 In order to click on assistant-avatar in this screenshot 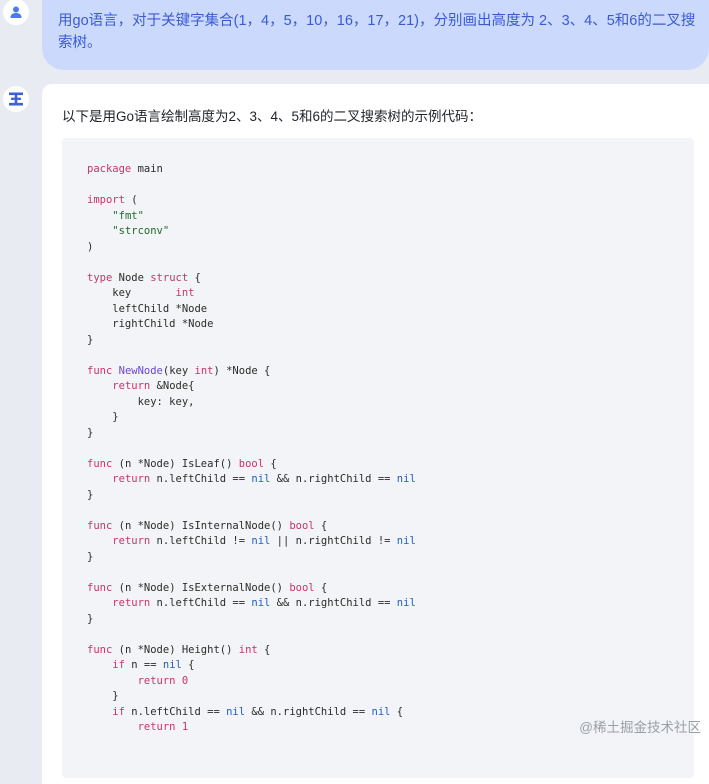, I will do `click(16, 99)`.